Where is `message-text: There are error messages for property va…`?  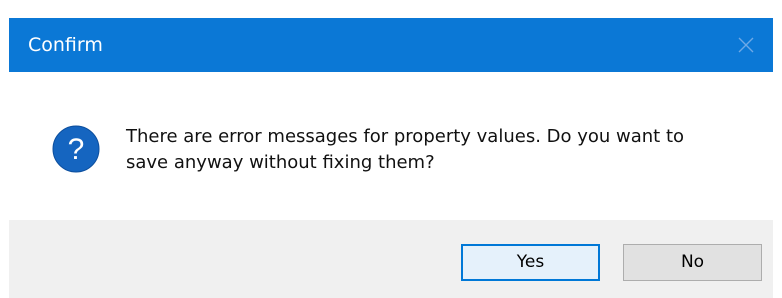 message-text: There are error messages for property va… is located at coordinates (441, 150).